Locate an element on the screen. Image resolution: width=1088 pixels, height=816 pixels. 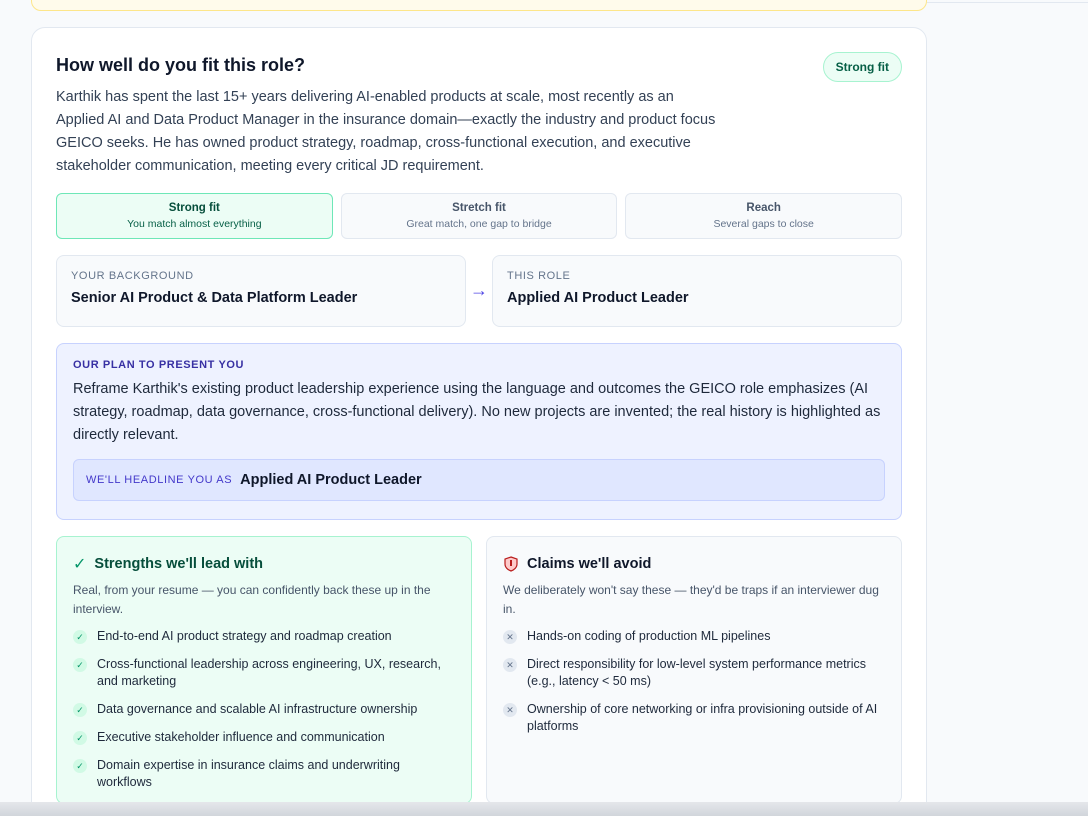
bottom-bar is located at coordinates (544, 809).